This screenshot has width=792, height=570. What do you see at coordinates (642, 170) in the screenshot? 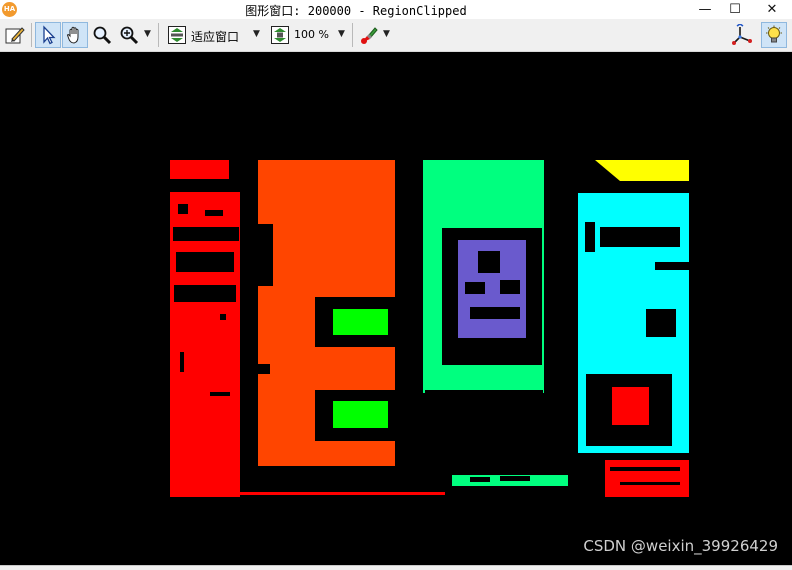
I see `yellow-region` at bounding box center [642, 170].